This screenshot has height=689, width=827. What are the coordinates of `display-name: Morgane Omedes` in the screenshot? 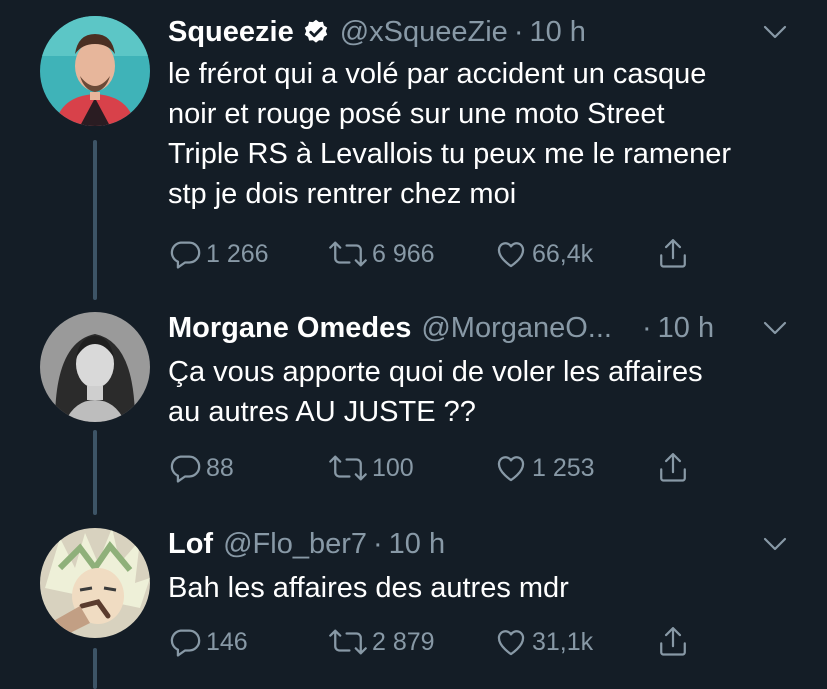 It's located at (289, 328).